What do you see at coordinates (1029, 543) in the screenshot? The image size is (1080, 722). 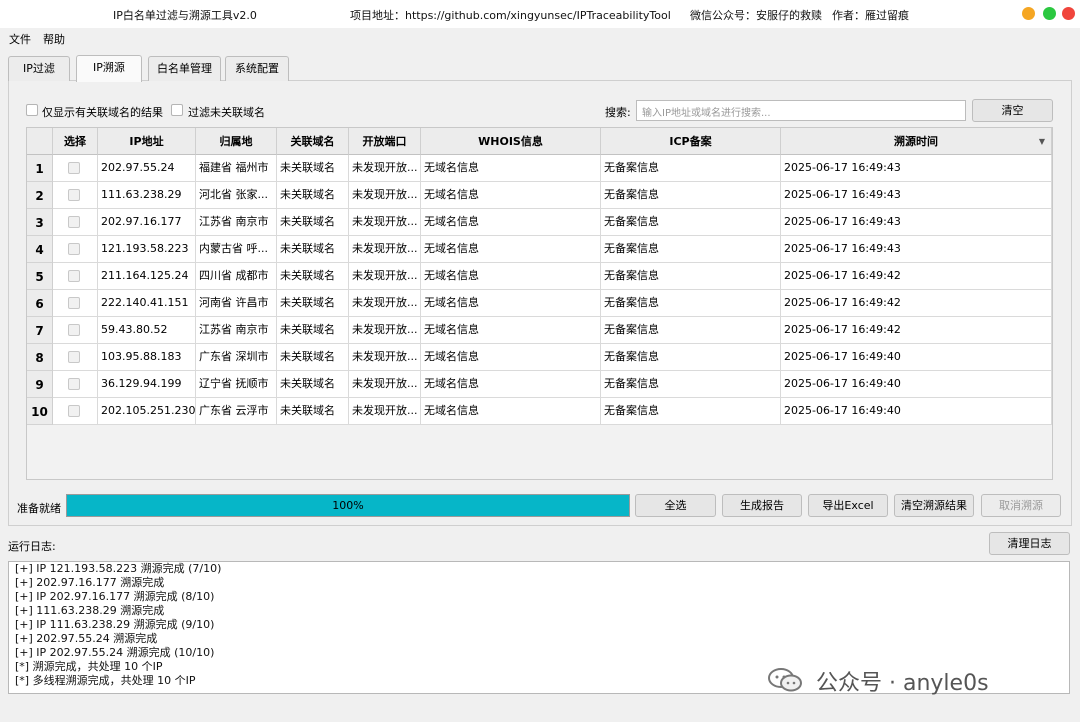 I see `clear-log-button: 清理日志` at bounding box center [1029, 543].